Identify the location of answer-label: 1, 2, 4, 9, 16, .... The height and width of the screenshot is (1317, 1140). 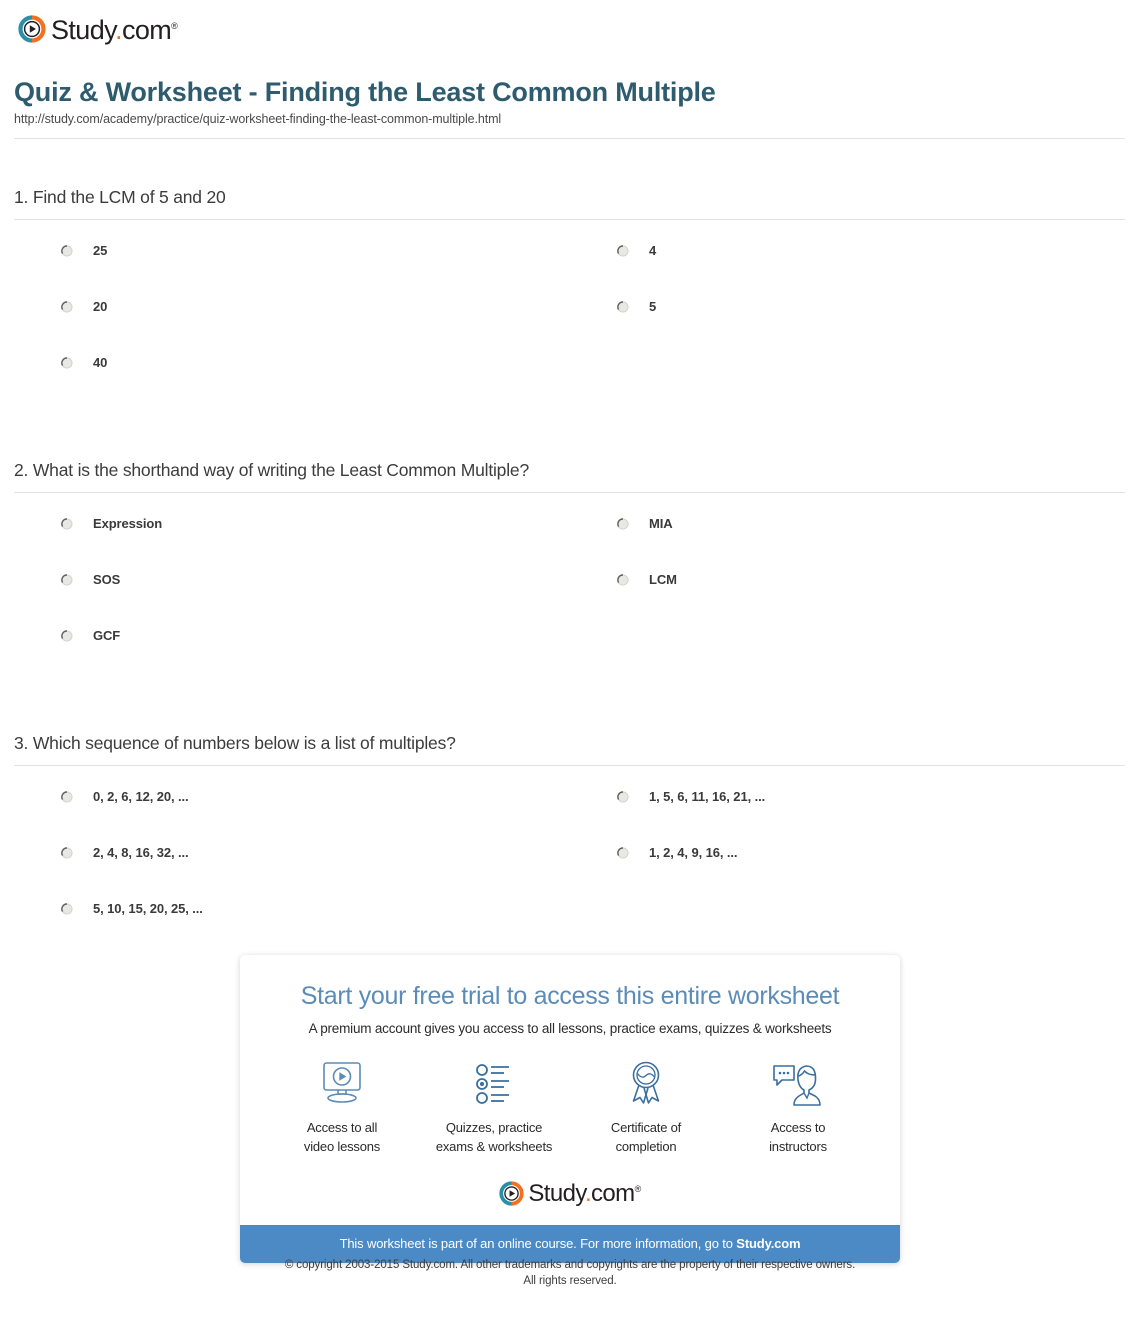
(693, 853).